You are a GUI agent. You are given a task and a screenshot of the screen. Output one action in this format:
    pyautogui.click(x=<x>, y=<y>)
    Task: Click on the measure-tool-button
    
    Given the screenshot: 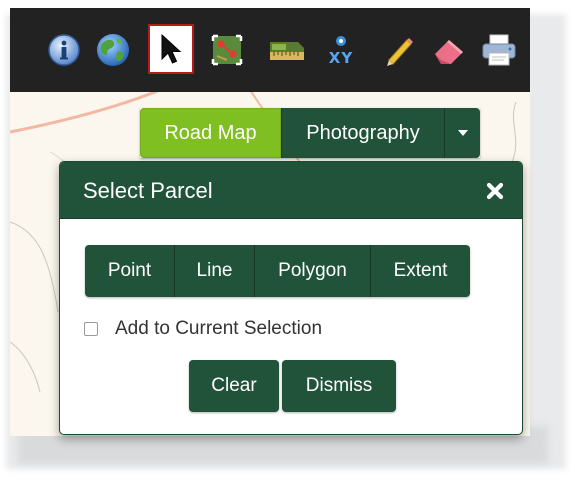 What is the action you would take?
    pyautogui.click(x=287, y=50)
    